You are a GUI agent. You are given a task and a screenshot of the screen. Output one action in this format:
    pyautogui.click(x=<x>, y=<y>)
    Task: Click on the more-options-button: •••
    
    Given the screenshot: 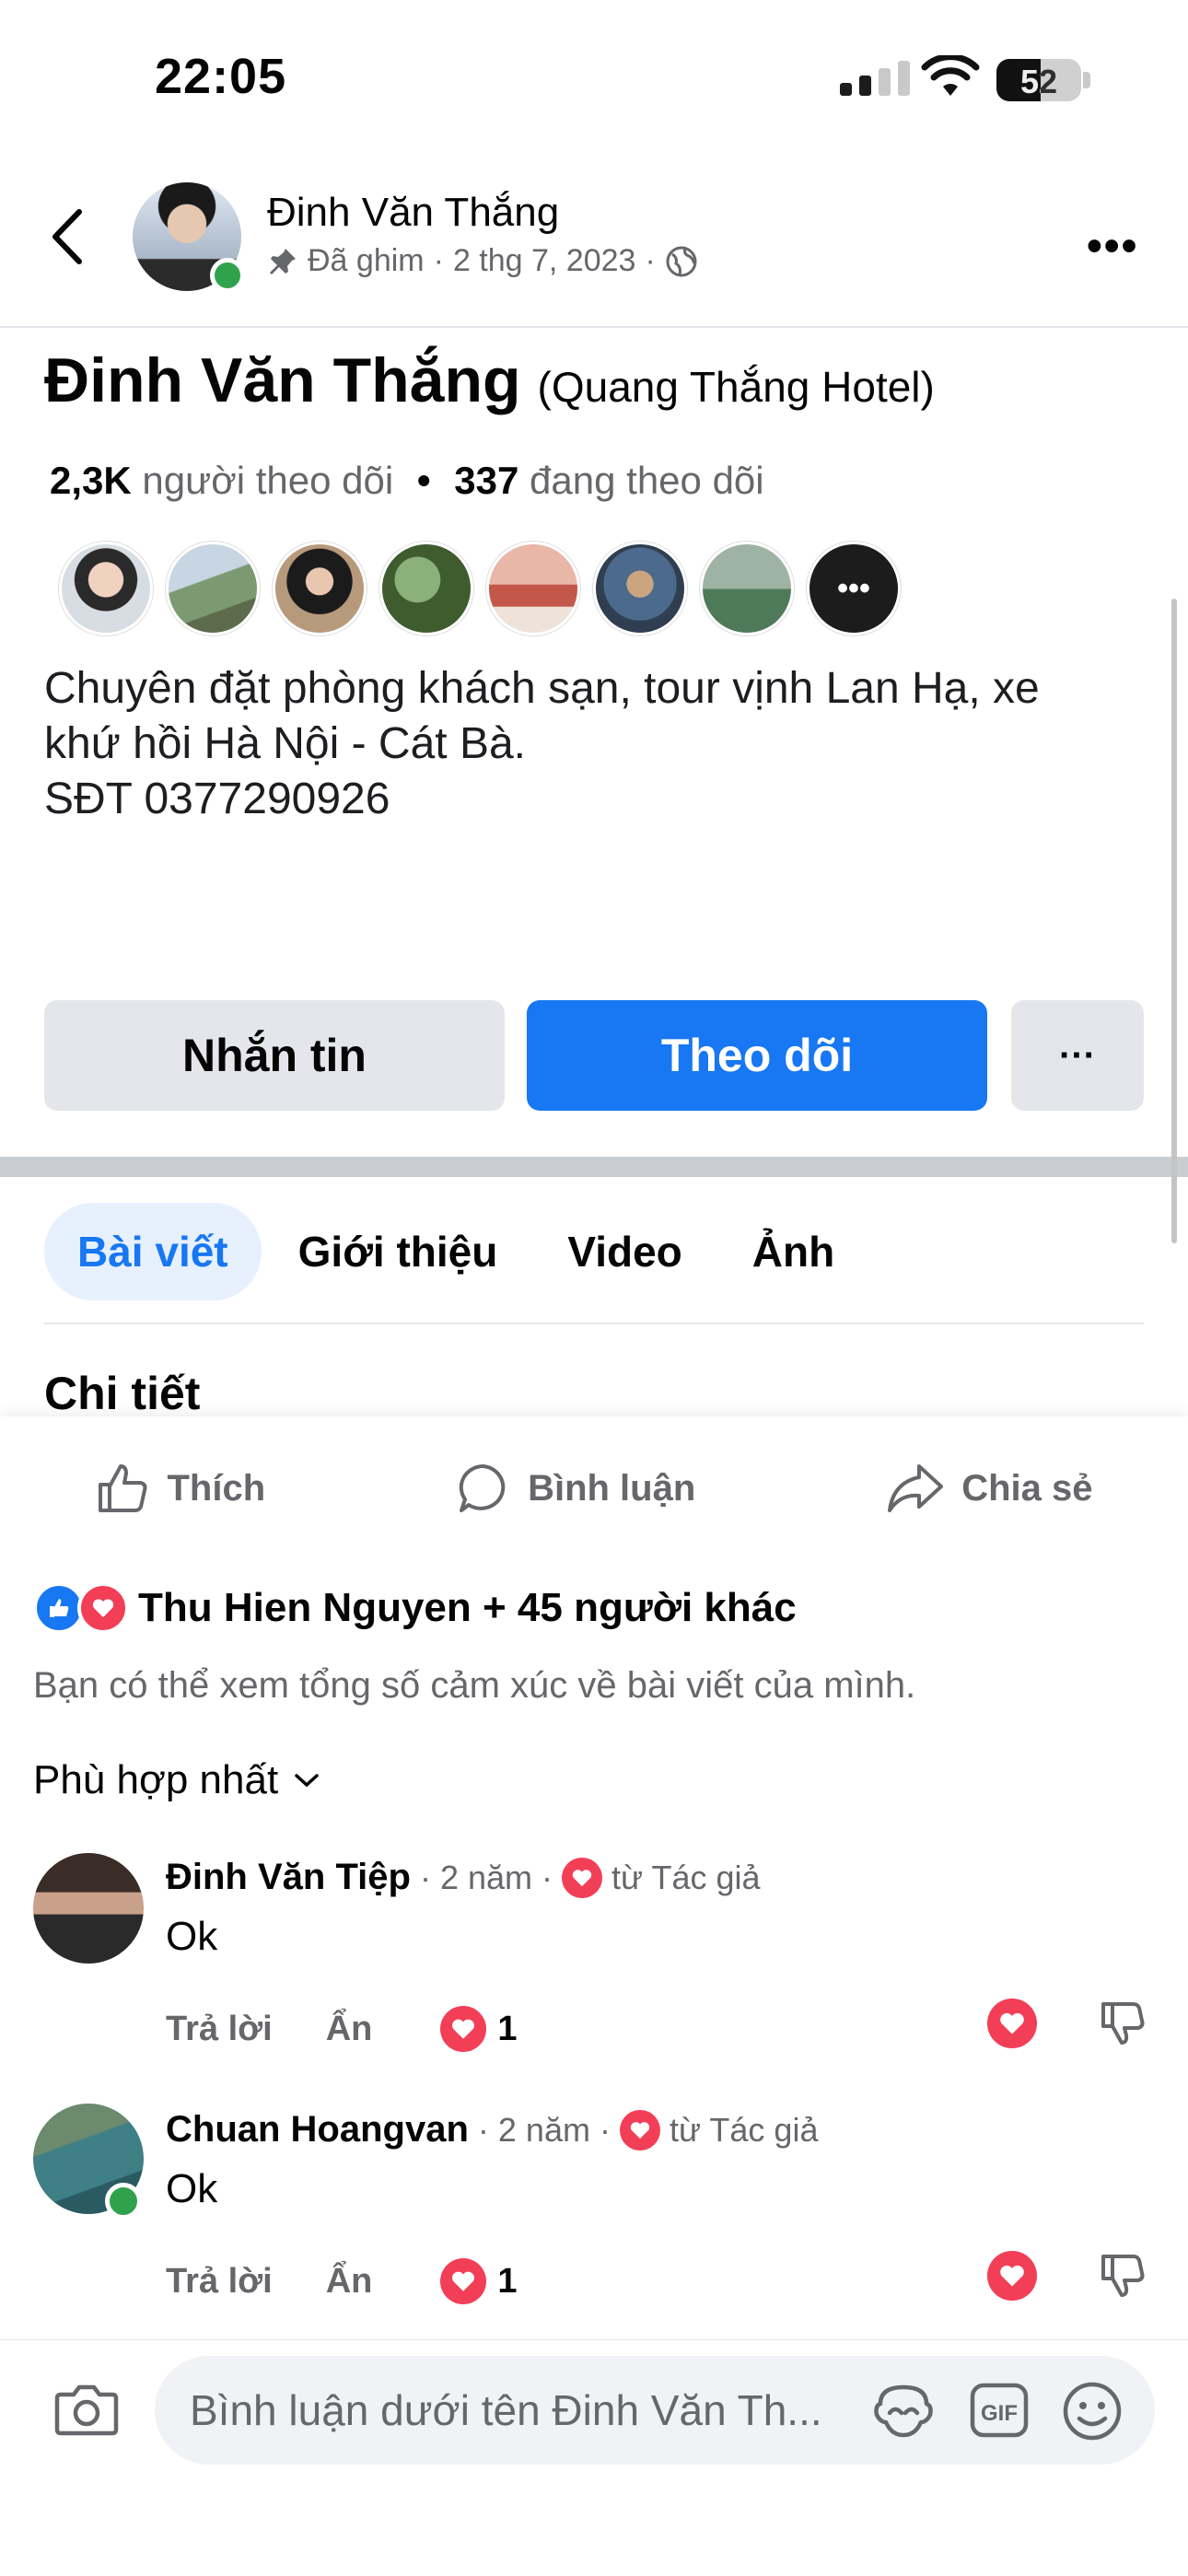 What is the action you would take?
    pyautogui.click(x=1112, y=246)
    